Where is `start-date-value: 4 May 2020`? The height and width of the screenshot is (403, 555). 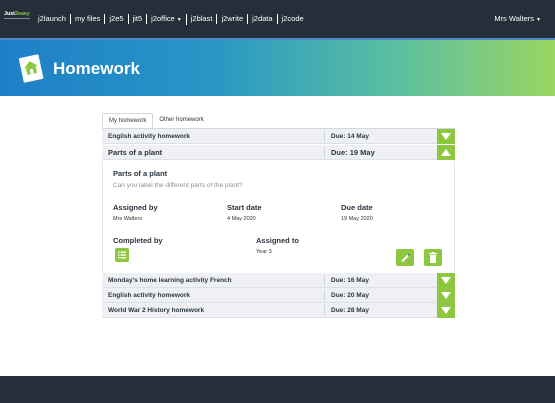
start-date-value: 4 May 2020 is located at coordinates (241, 219).